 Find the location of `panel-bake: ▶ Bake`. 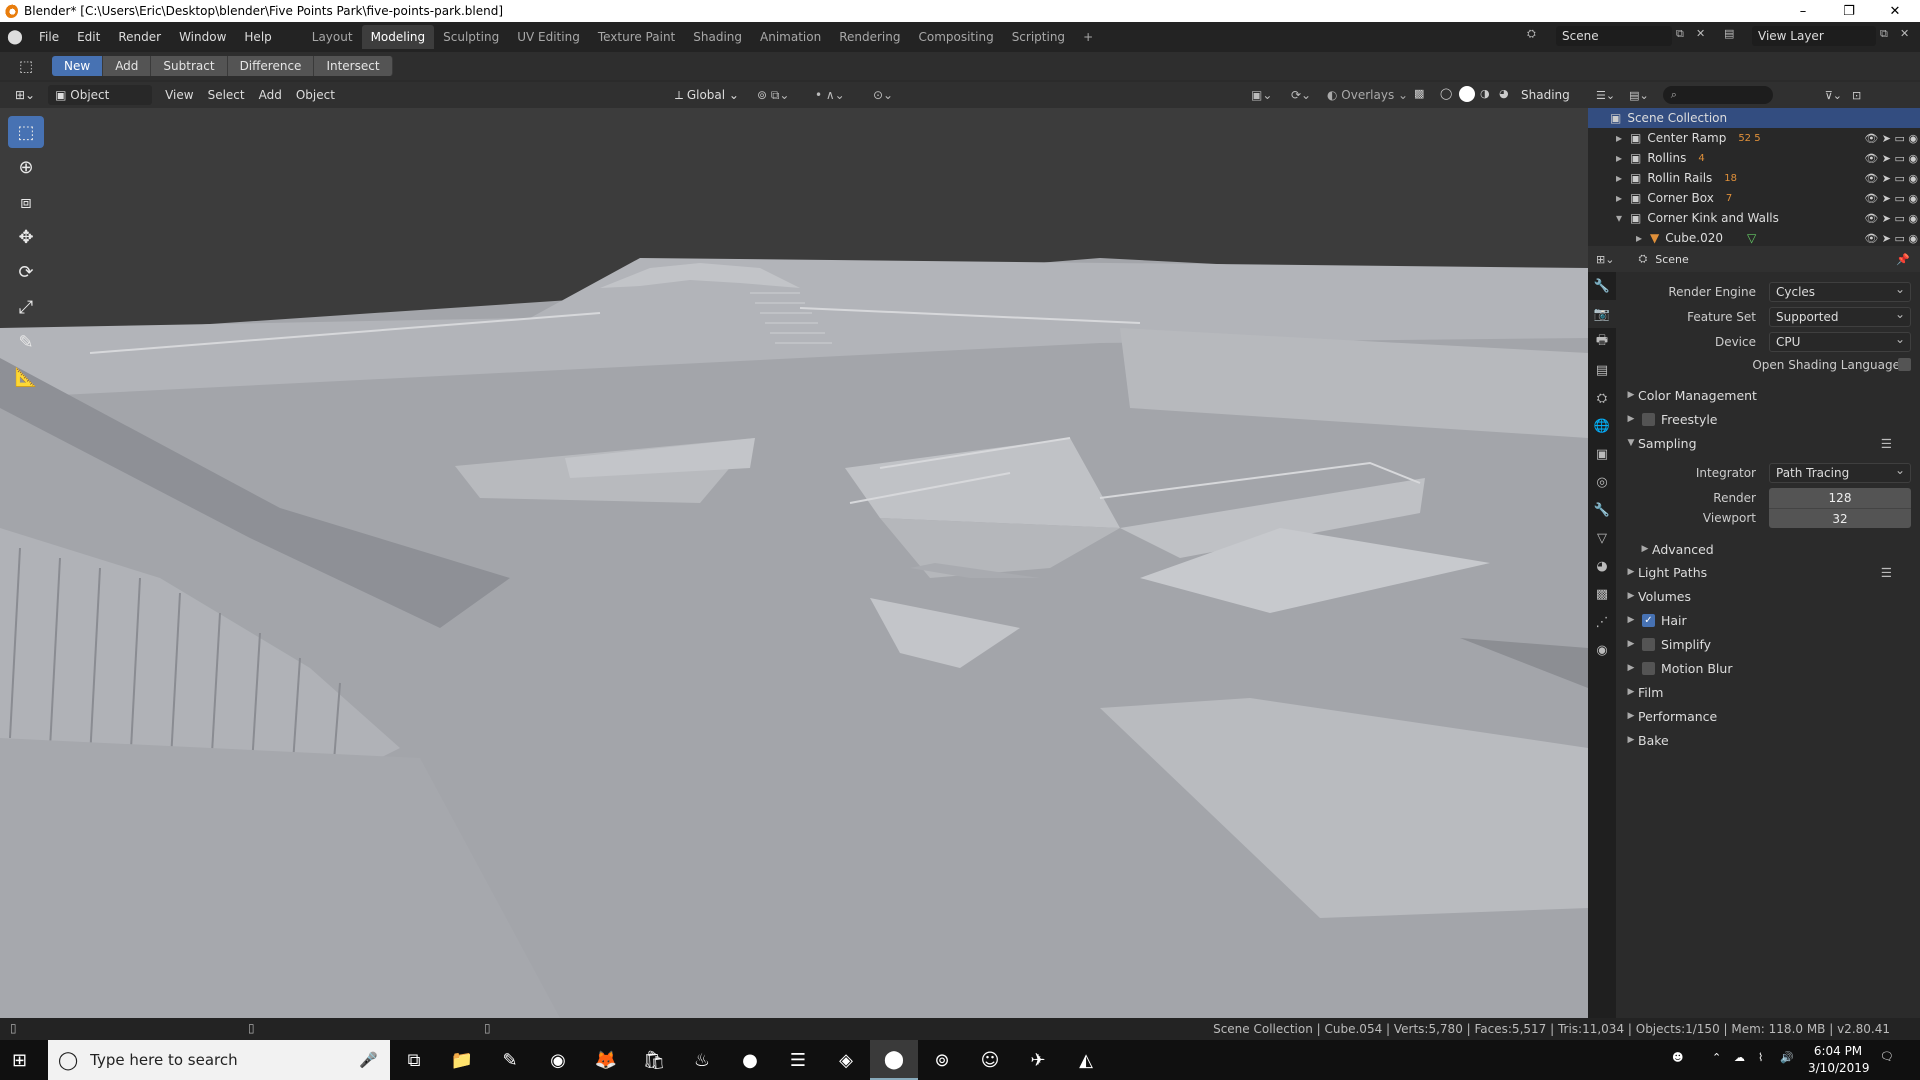

panel-bake: ▶ Bake is located at coordinates (1768, 740).